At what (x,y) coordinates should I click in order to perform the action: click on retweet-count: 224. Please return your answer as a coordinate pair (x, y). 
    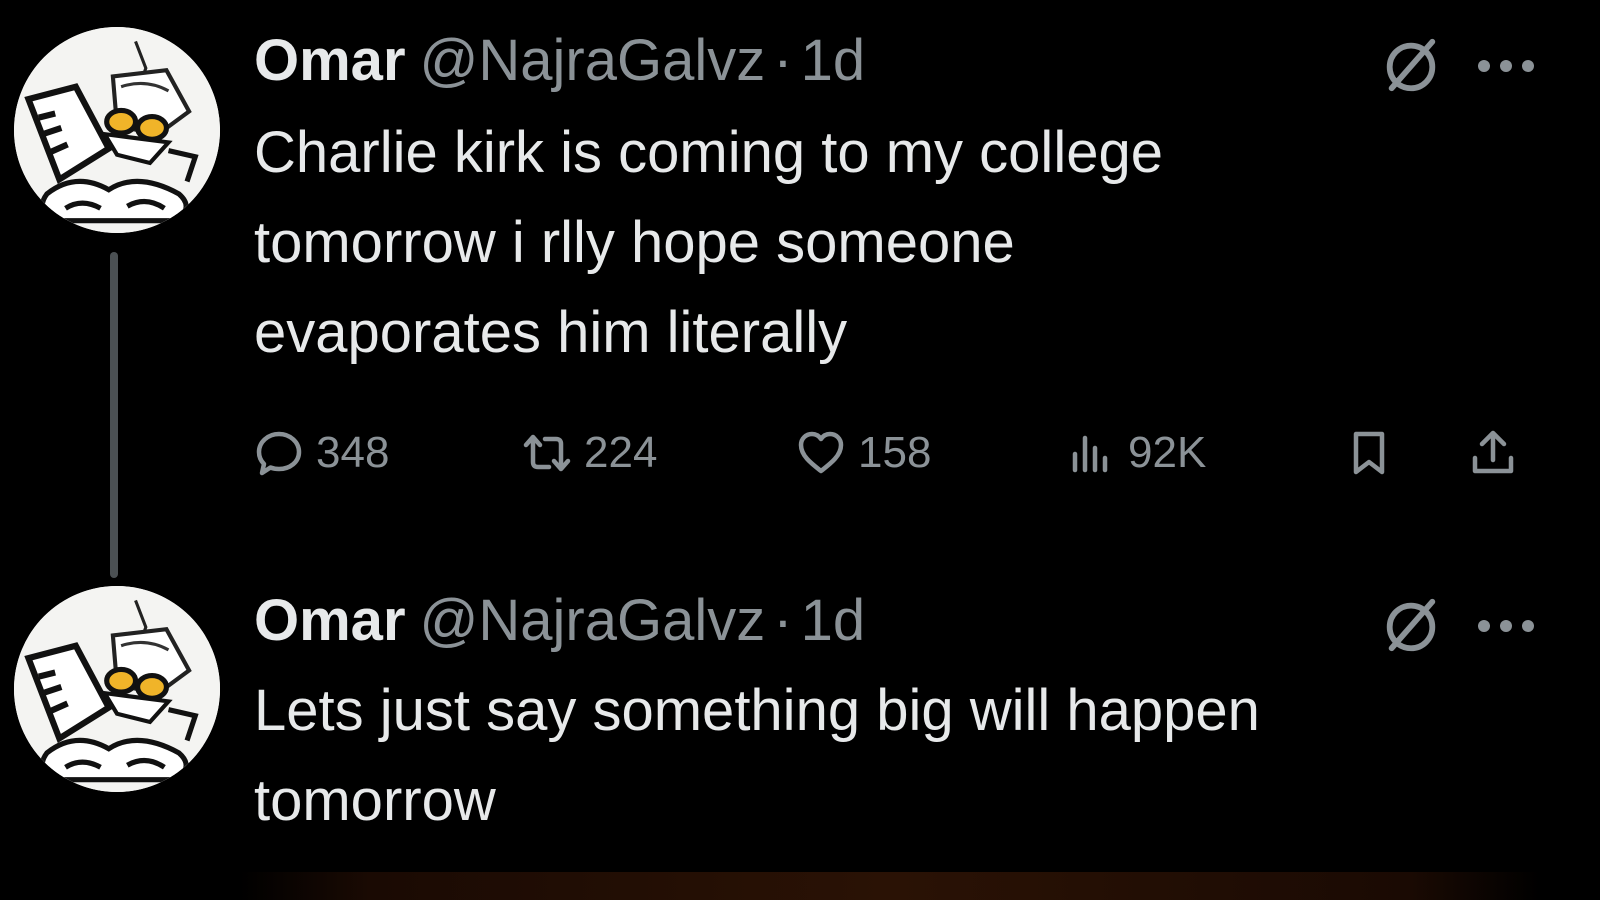
    Looking at the image, I should click on (621, 452).